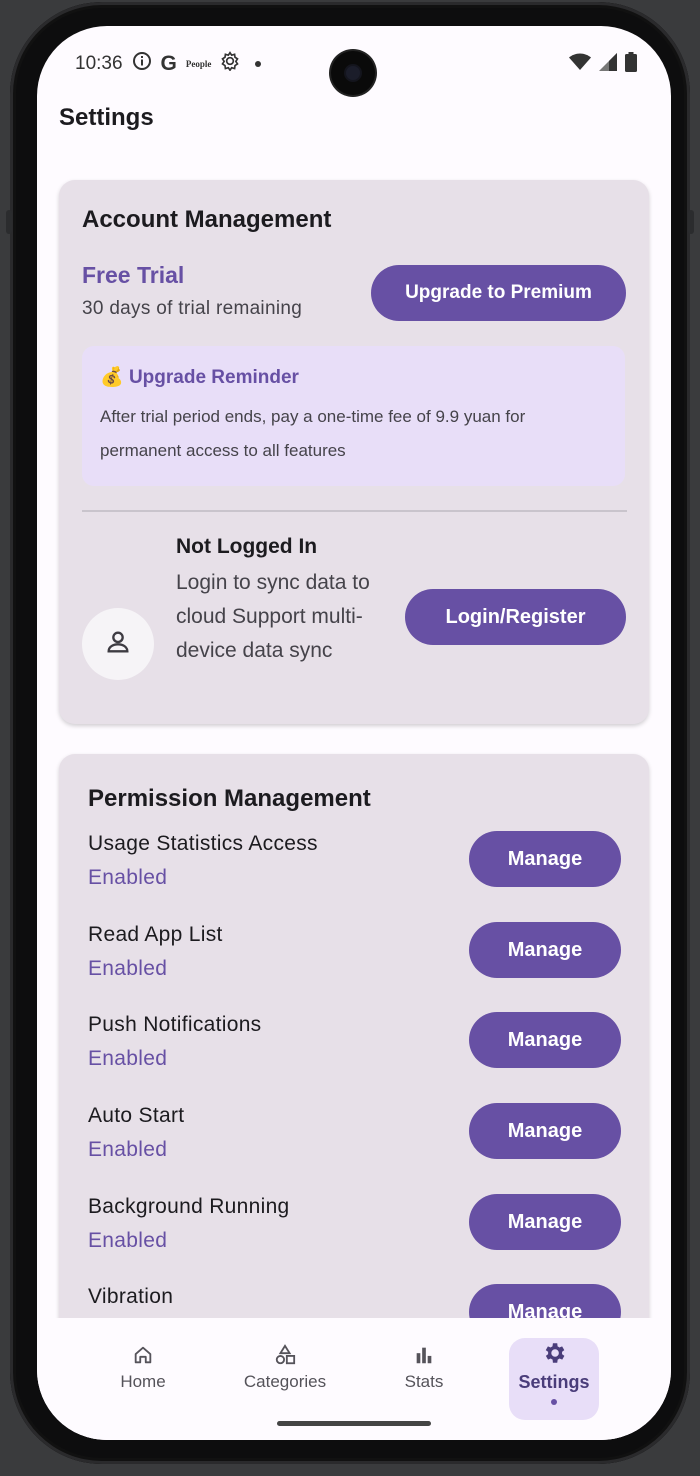  I want to click on avatar, so click(118, 644).